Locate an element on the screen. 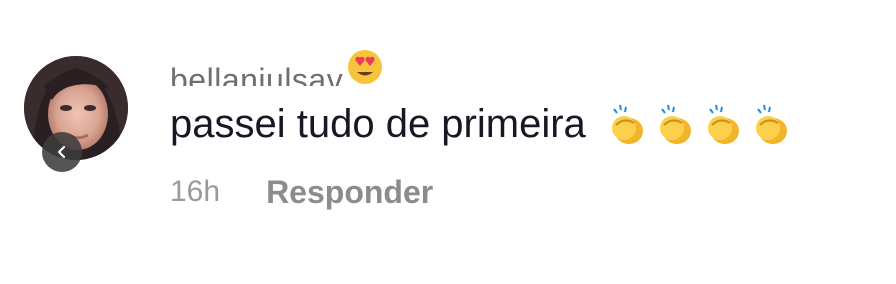  chevron-left-icon is located at coordinates (61, 152).